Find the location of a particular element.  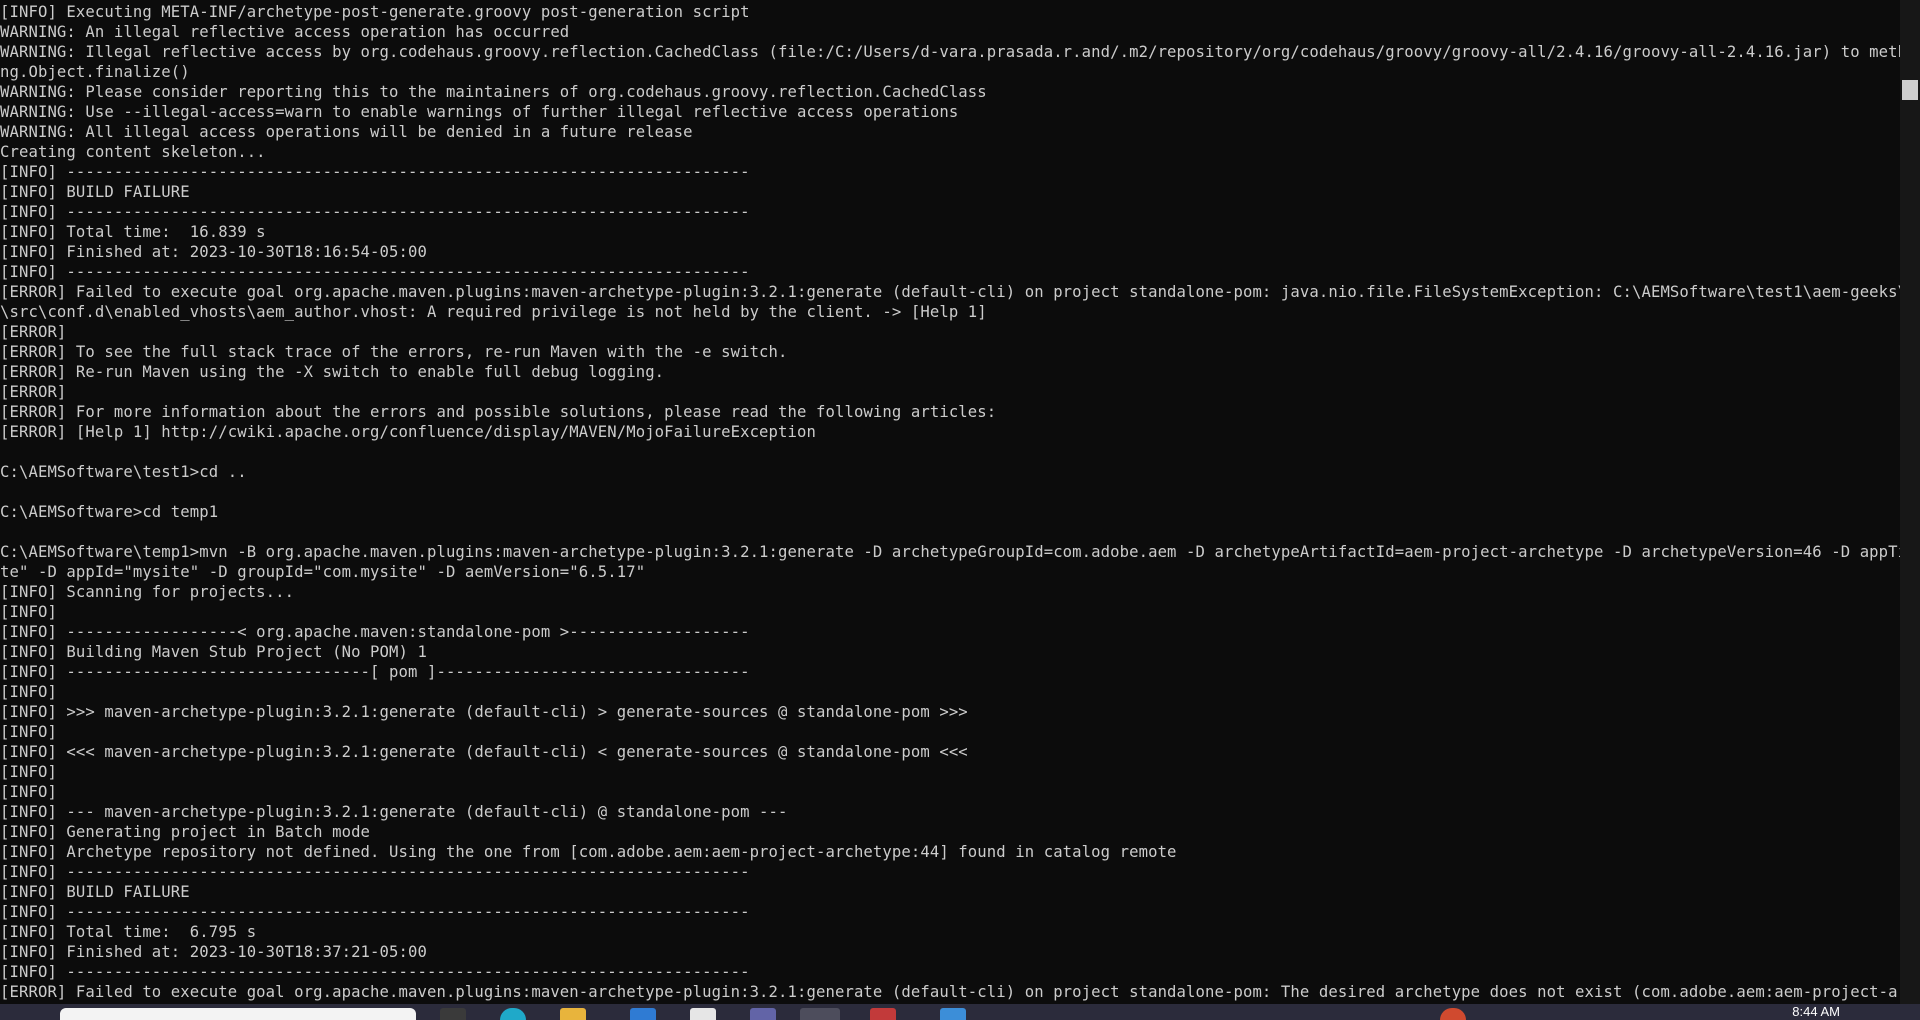

calendar-icon is located at coordinates (883, 1014).